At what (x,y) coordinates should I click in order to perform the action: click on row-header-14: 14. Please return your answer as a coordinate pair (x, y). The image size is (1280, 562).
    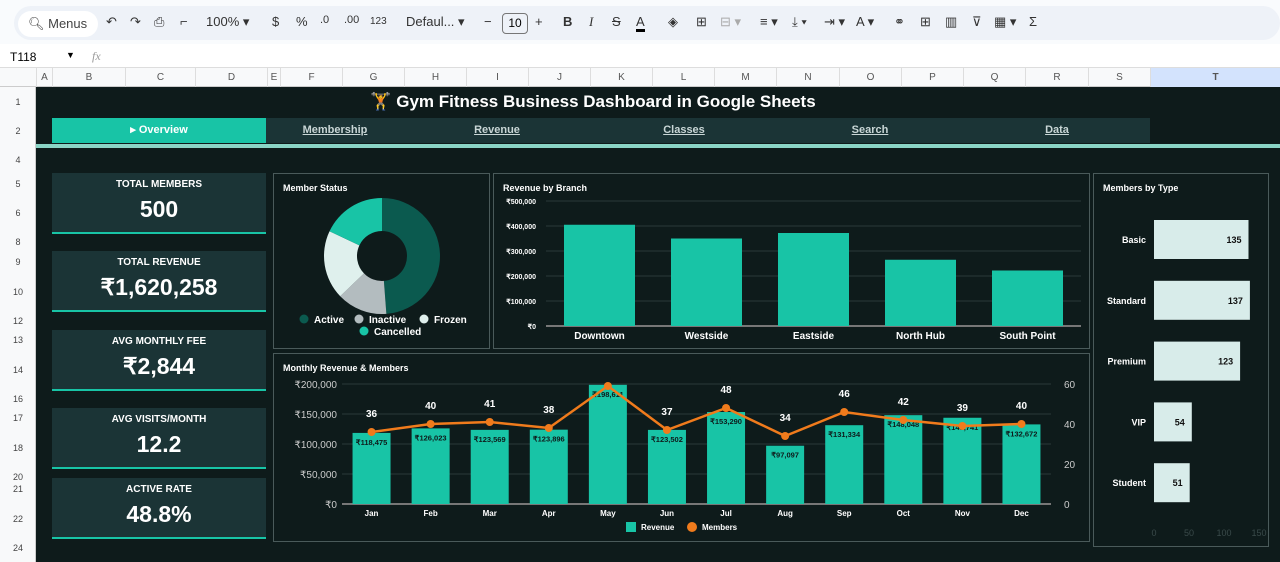
    Looking at the image, I should click on (18, 370).